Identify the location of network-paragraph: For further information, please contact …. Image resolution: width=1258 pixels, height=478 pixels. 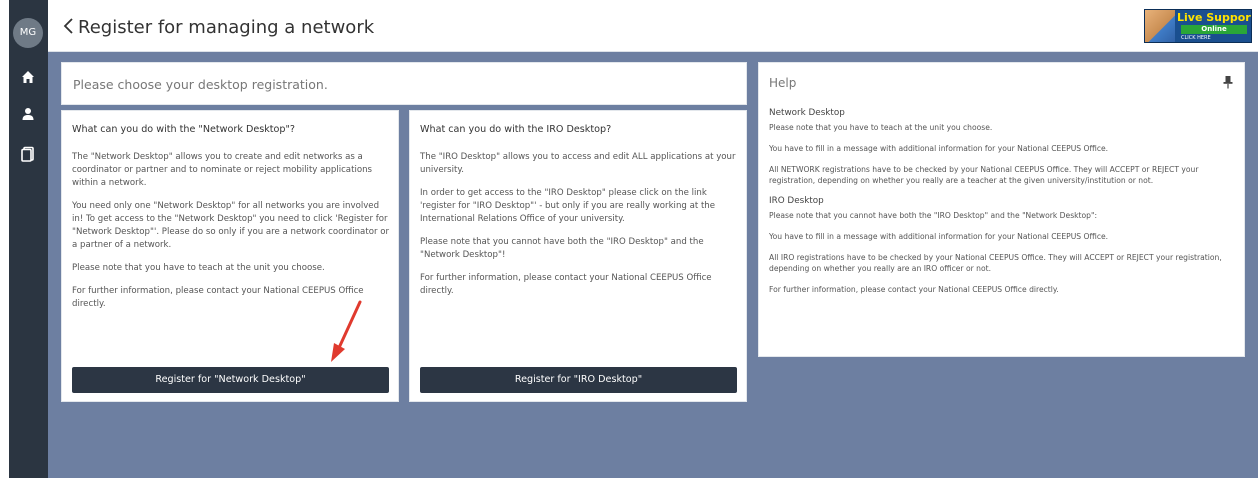
(218, 297).